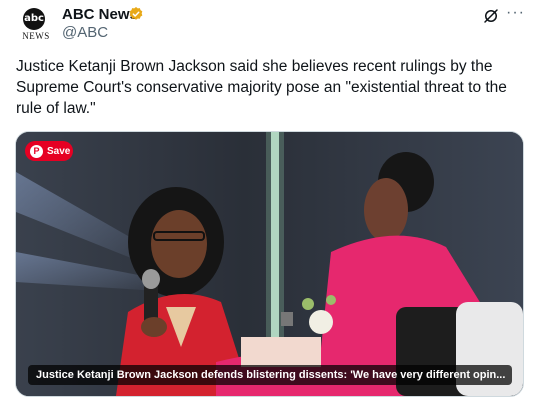 The width and height of the screenshot is (536, 402). I want to click on save-label: Save, so click(59, 151).